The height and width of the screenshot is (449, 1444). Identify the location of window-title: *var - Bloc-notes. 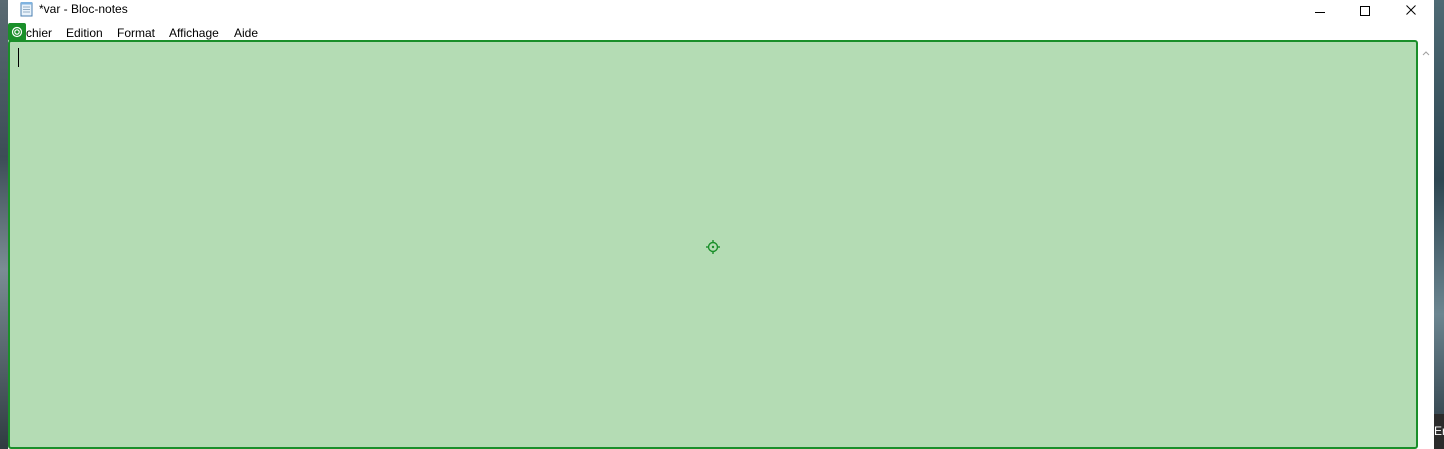
(83, 9).